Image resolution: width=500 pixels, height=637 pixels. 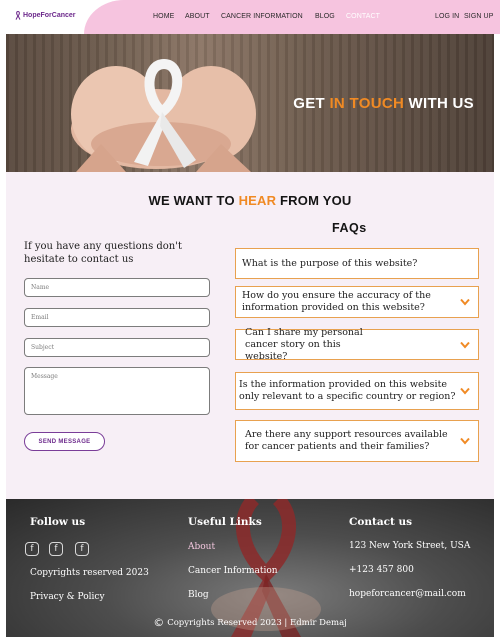 I want to click on contact-heading: WE WANT TO HEAR FROM YOU, so click(x=250, y=200).